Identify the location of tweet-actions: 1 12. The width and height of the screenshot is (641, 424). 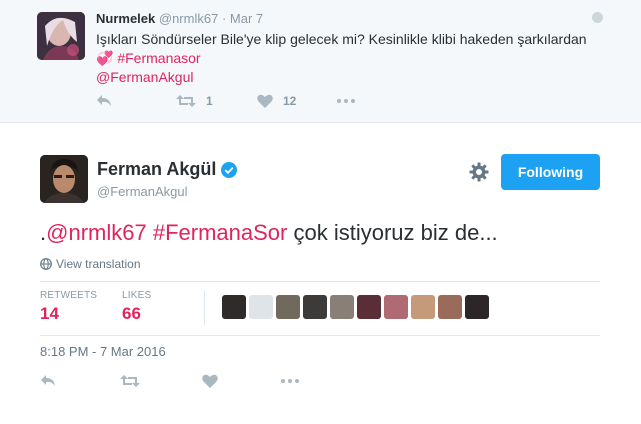
(246, 104).